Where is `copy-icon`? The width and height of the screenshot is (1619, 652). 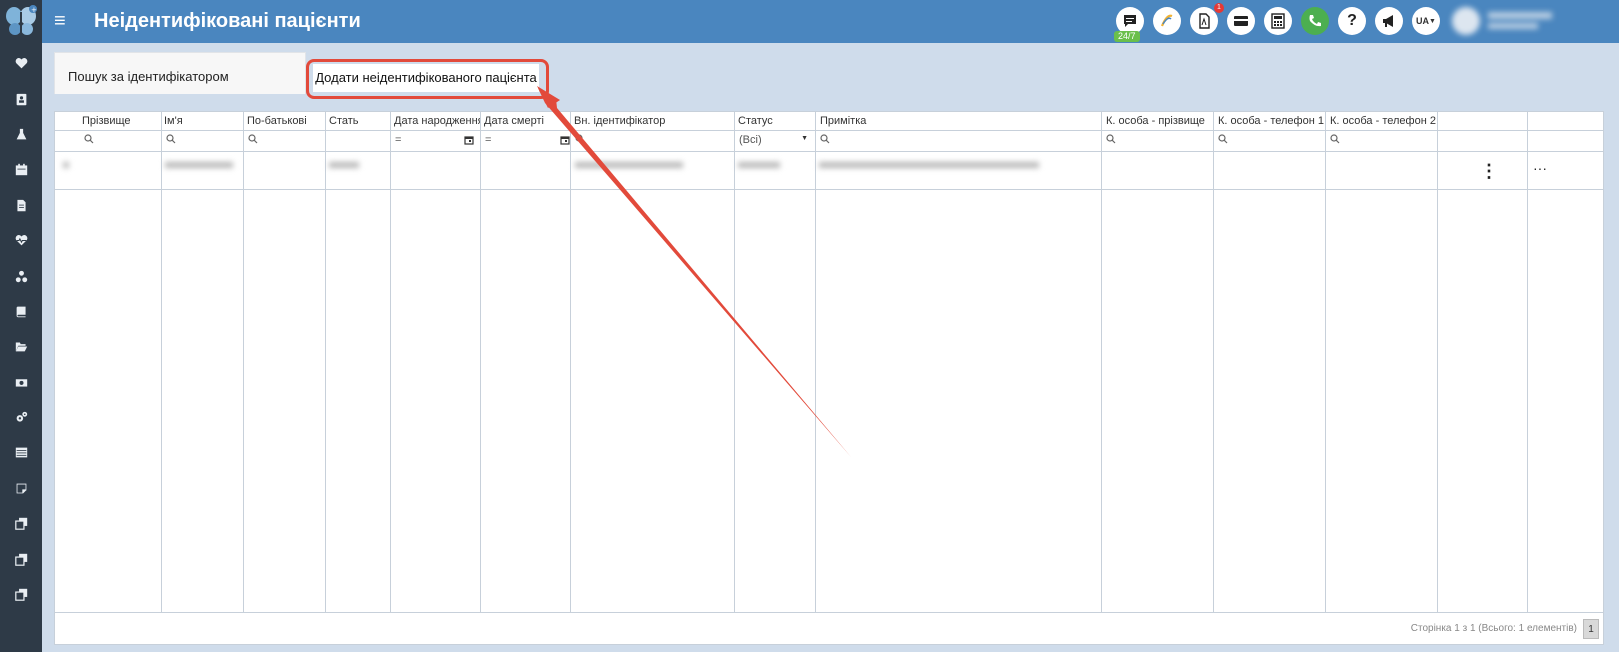
copy-icon is located at coordinates (21, 523).